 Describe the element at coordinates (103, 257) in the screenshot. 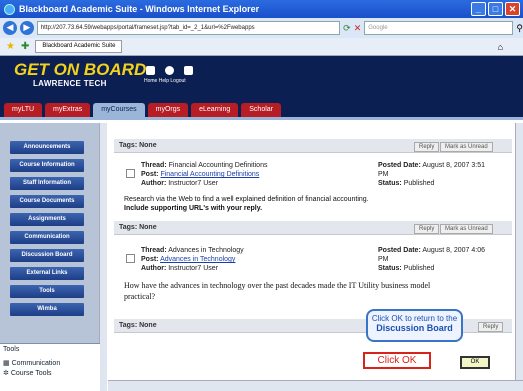

I see `sidebar-scrollbar` at that location.